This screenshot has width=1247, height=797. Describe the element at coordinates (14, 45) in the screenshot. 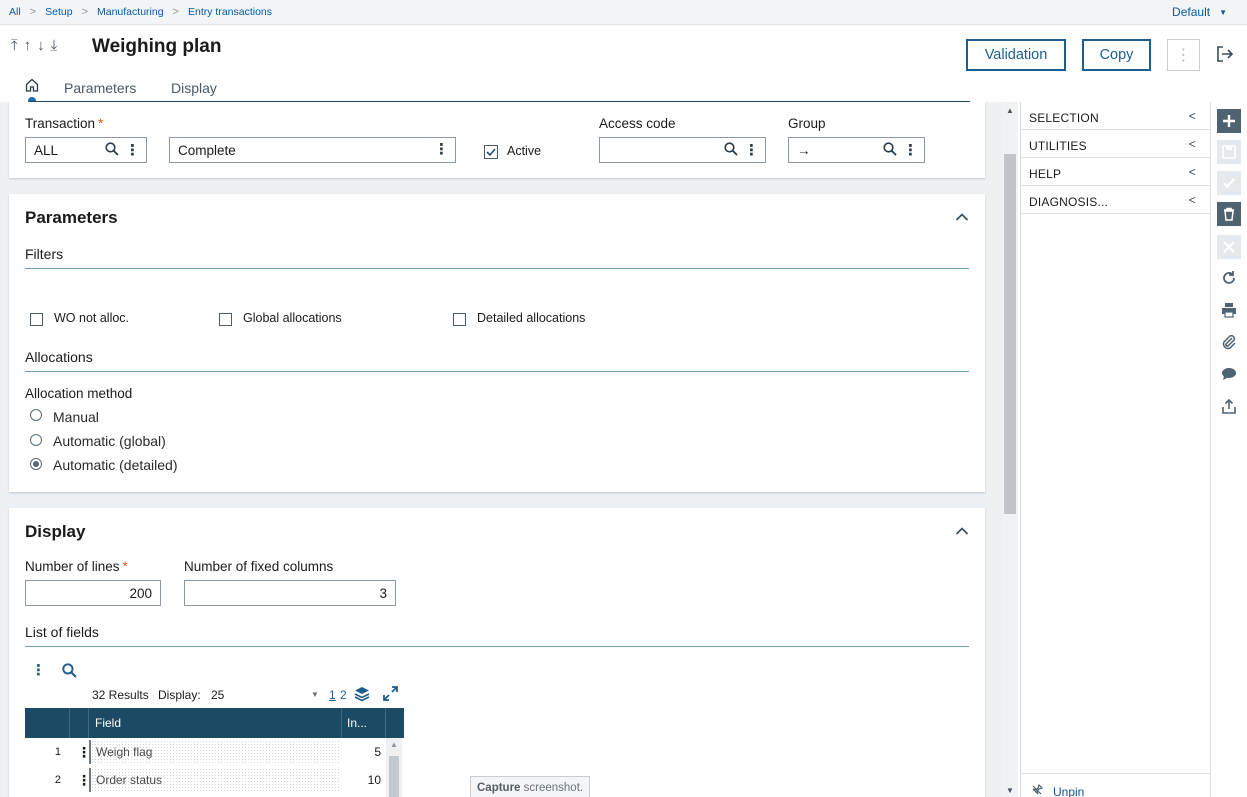

I see `first-record-icon: ⤒` at that location.